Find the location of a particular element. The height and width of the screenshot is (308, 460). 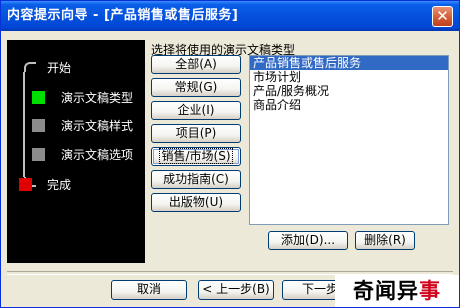

step-indicator-current is located at coordinates (38, 97).